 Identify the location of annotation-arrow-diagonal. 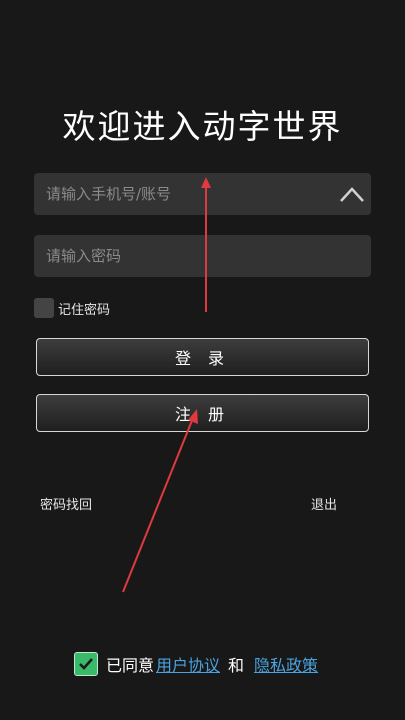
(158, 505).